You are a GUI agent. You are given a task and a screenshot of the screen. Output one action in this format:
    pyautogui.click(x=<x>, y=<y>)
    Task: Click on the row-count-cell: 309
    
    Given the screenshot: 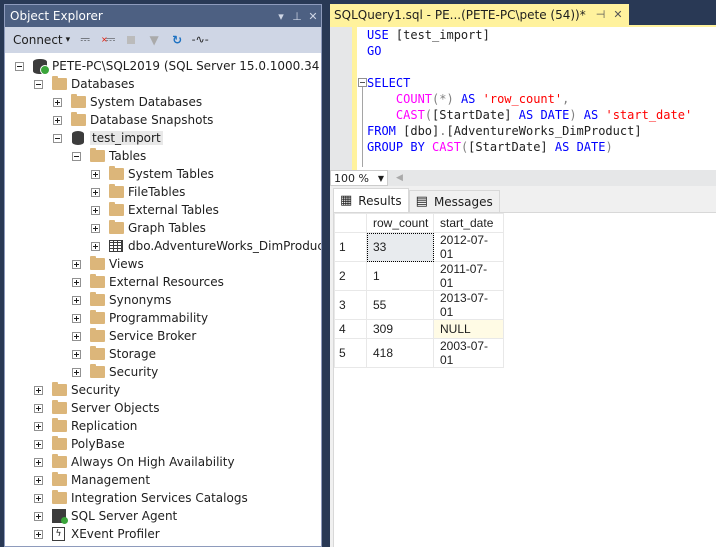 What is the action you would take?
    pyautogui.click(x=400, y=329)
    